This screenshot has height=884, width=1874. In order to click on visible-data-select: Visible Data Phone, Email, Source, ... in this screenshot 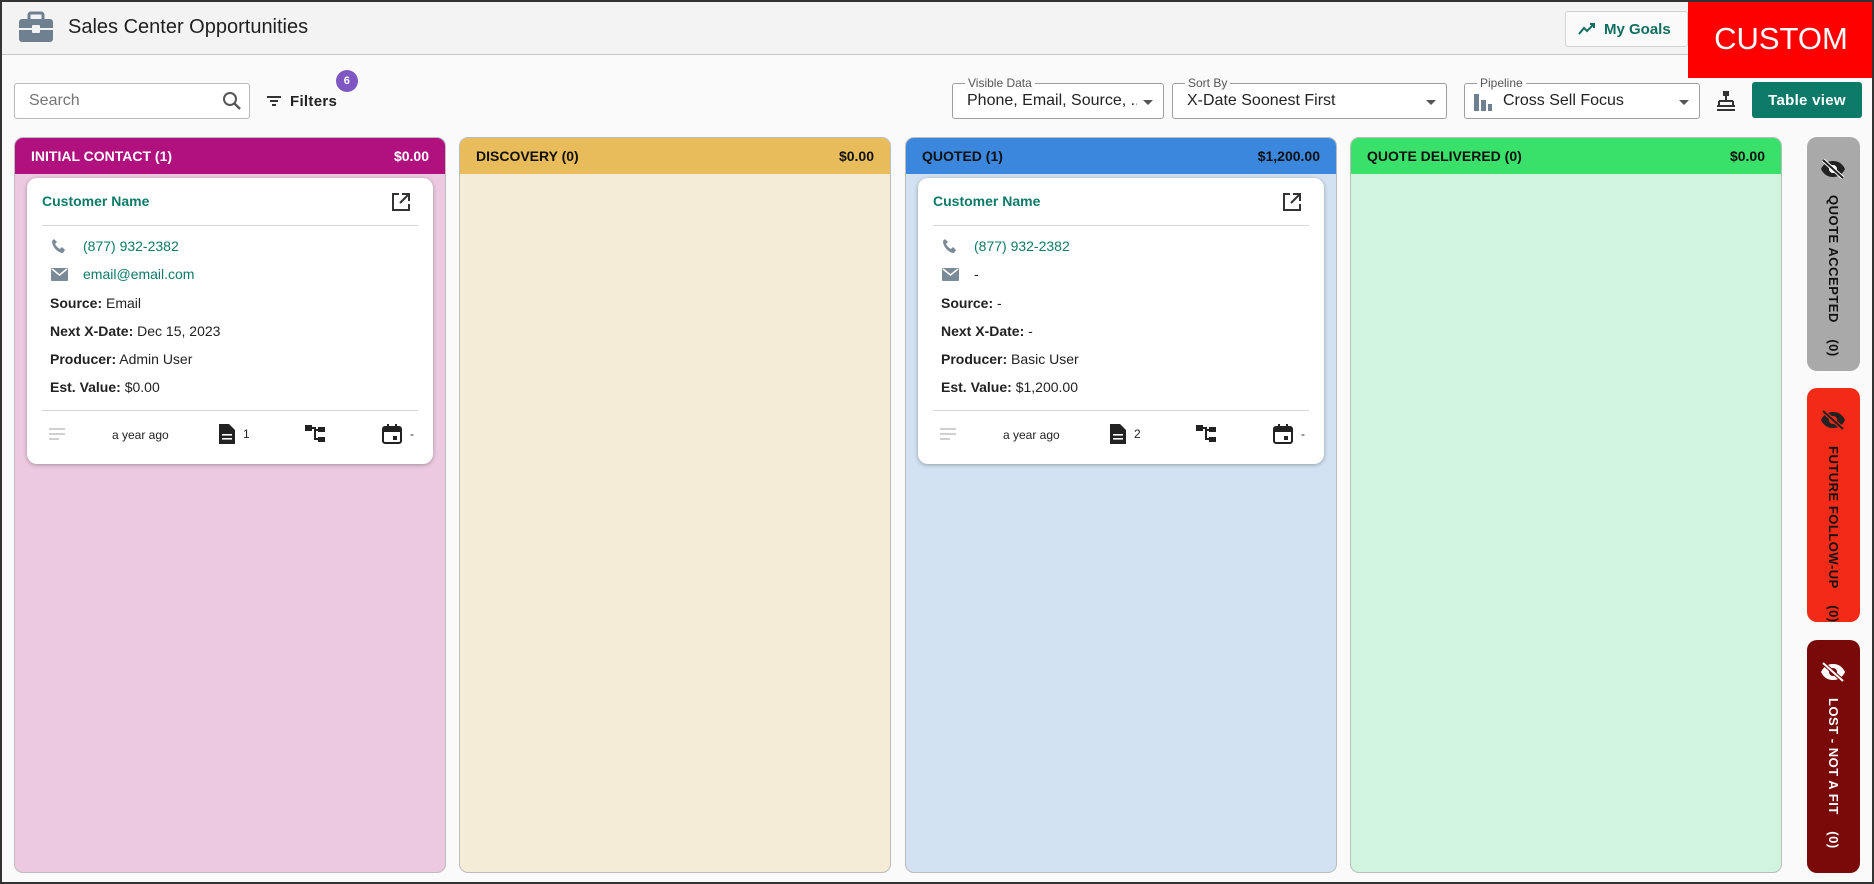, I will do `click(1058, 97)`.